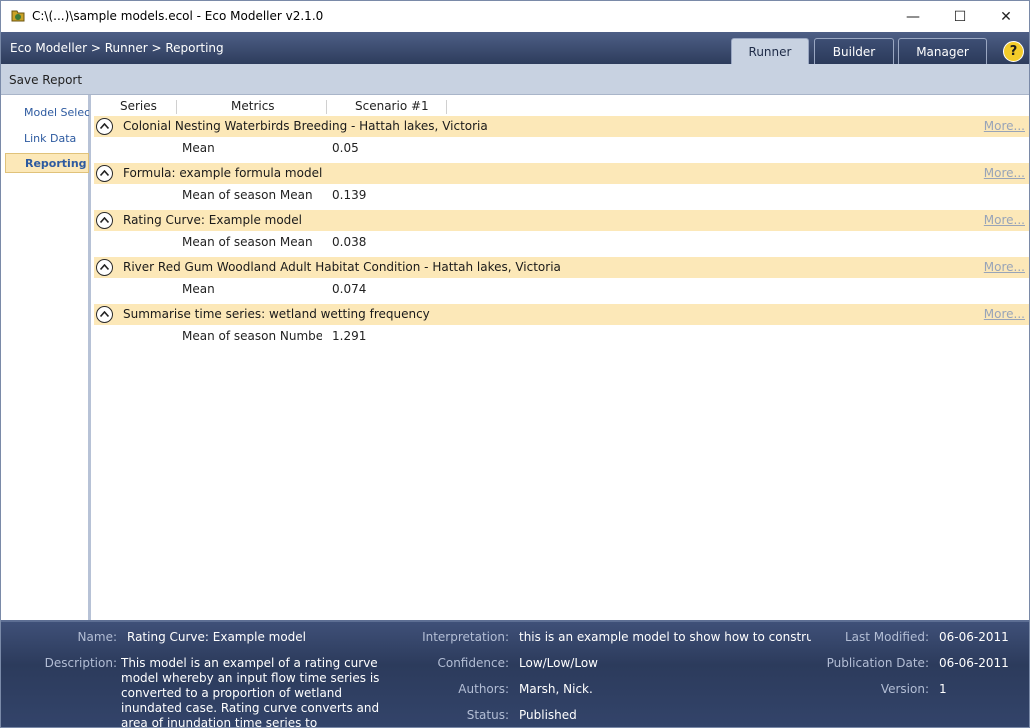 This screenshot has height=728, width=1030. What do you see at coordinates (904, 689) in the screenshot?
I see `version-label: Version:` at bounding box center [904, 689].